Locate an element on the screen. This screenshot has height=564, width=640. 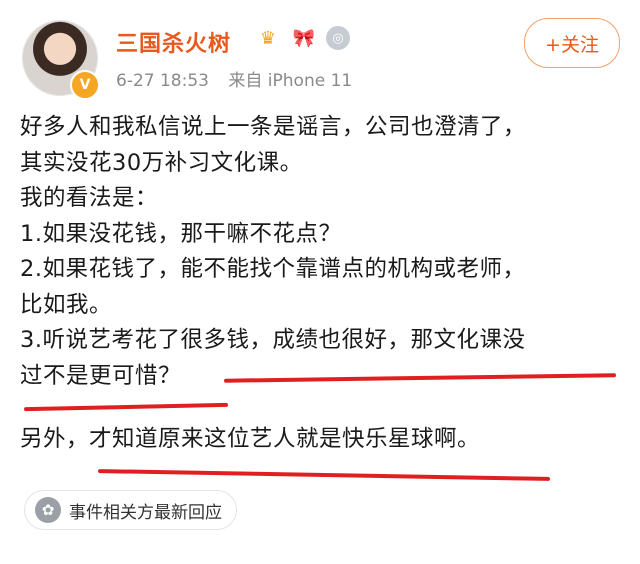
post-extra-line: 另外，才知道原来这位艺人就是快乐星球啊。 is located at coordinates (250, 439).